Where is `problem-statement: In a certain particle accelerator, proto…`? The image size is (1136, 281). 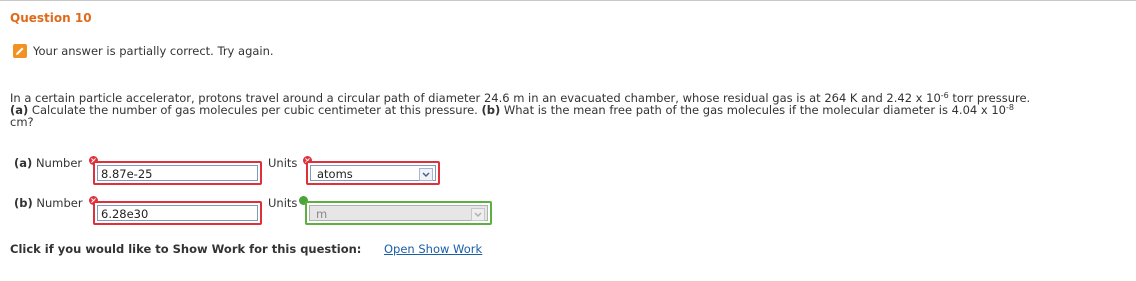
problem-statement: In a certain particle accelerator, proto… is located at coordinates (520, 110).